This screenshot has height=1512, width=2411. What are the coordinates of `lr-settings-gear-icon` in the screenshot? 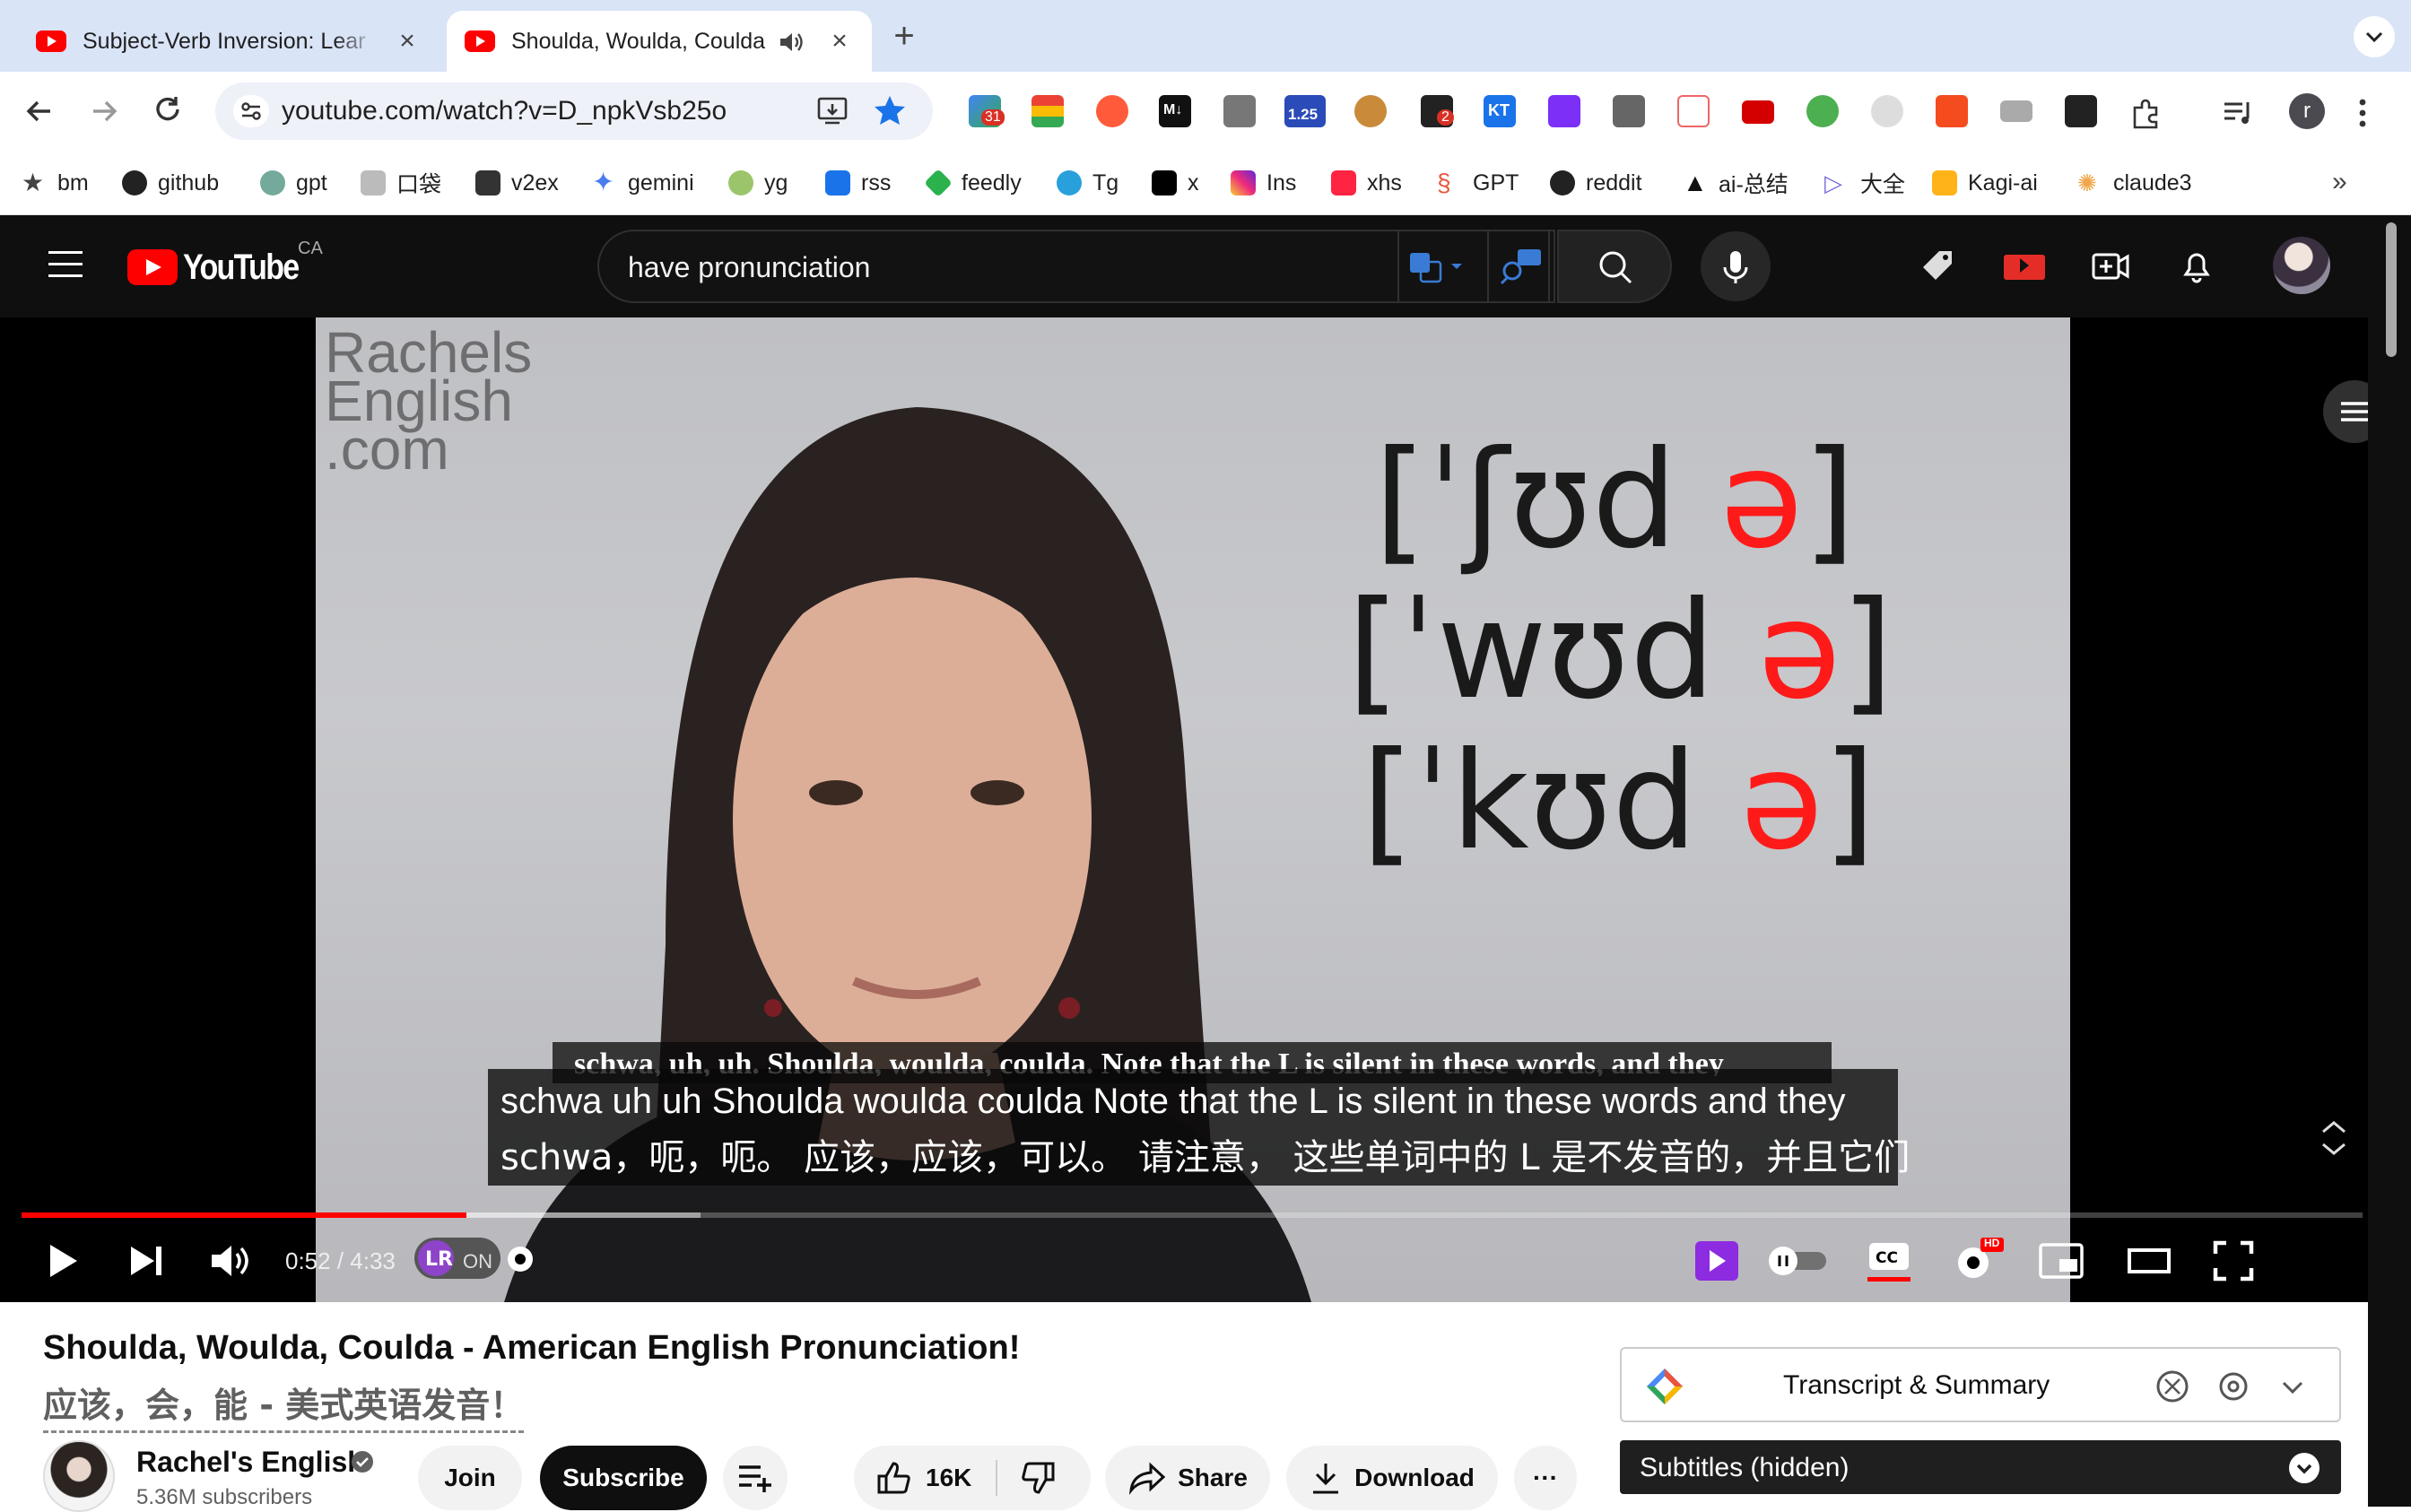 It's located at (520, 1259).